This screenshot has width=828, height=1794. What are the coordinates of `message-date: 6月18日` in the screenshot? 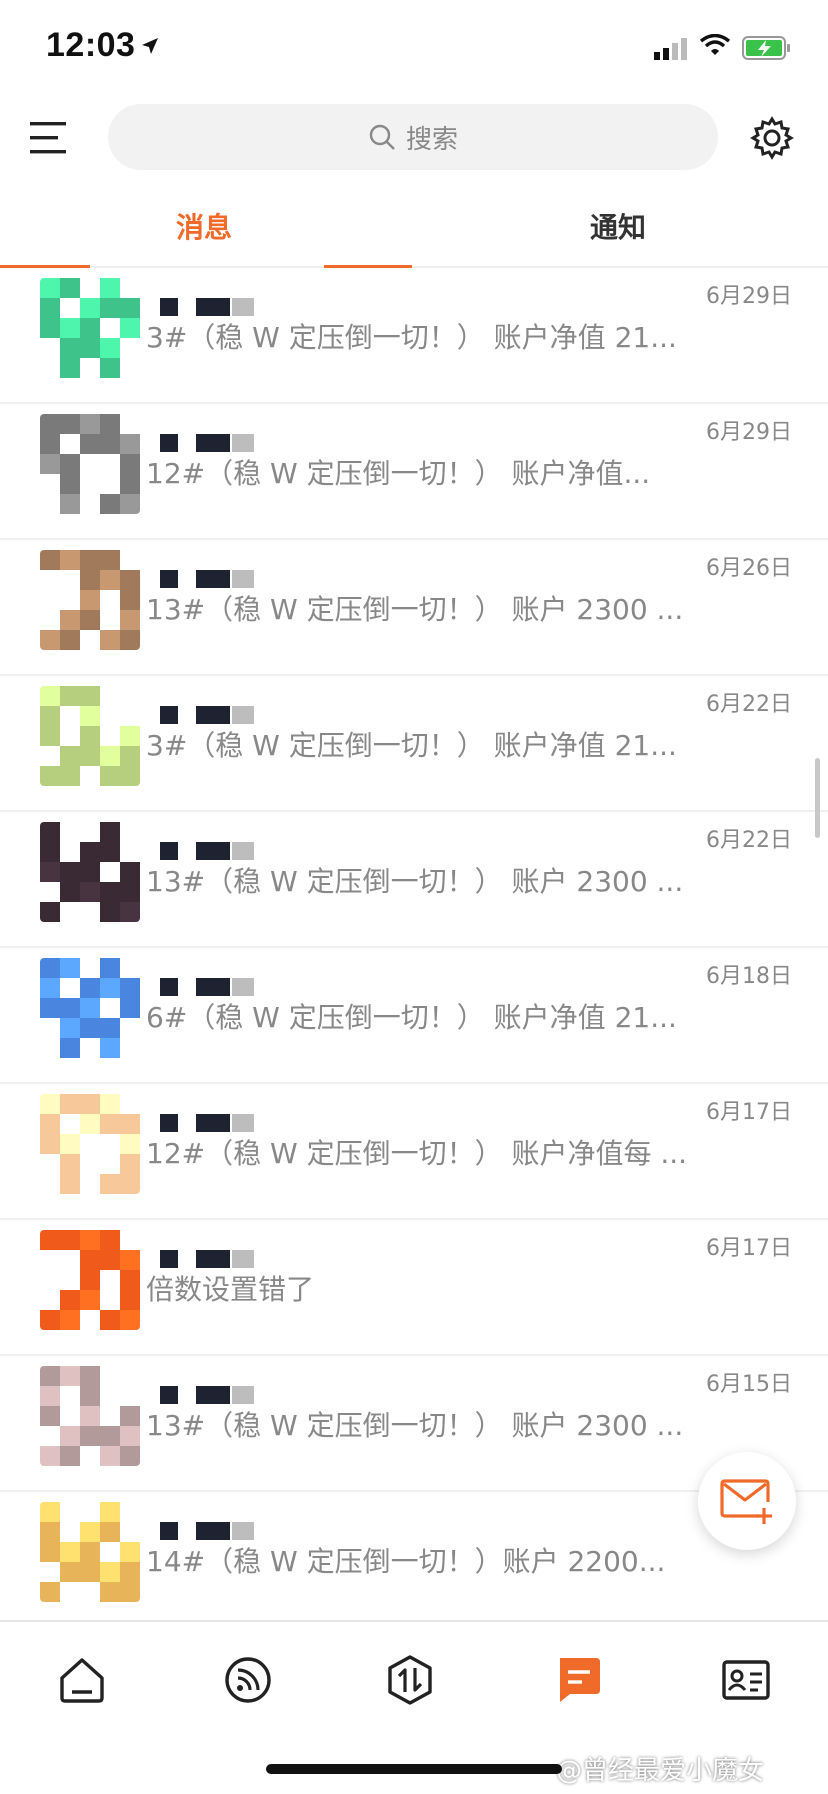 It's located at (749, 976).